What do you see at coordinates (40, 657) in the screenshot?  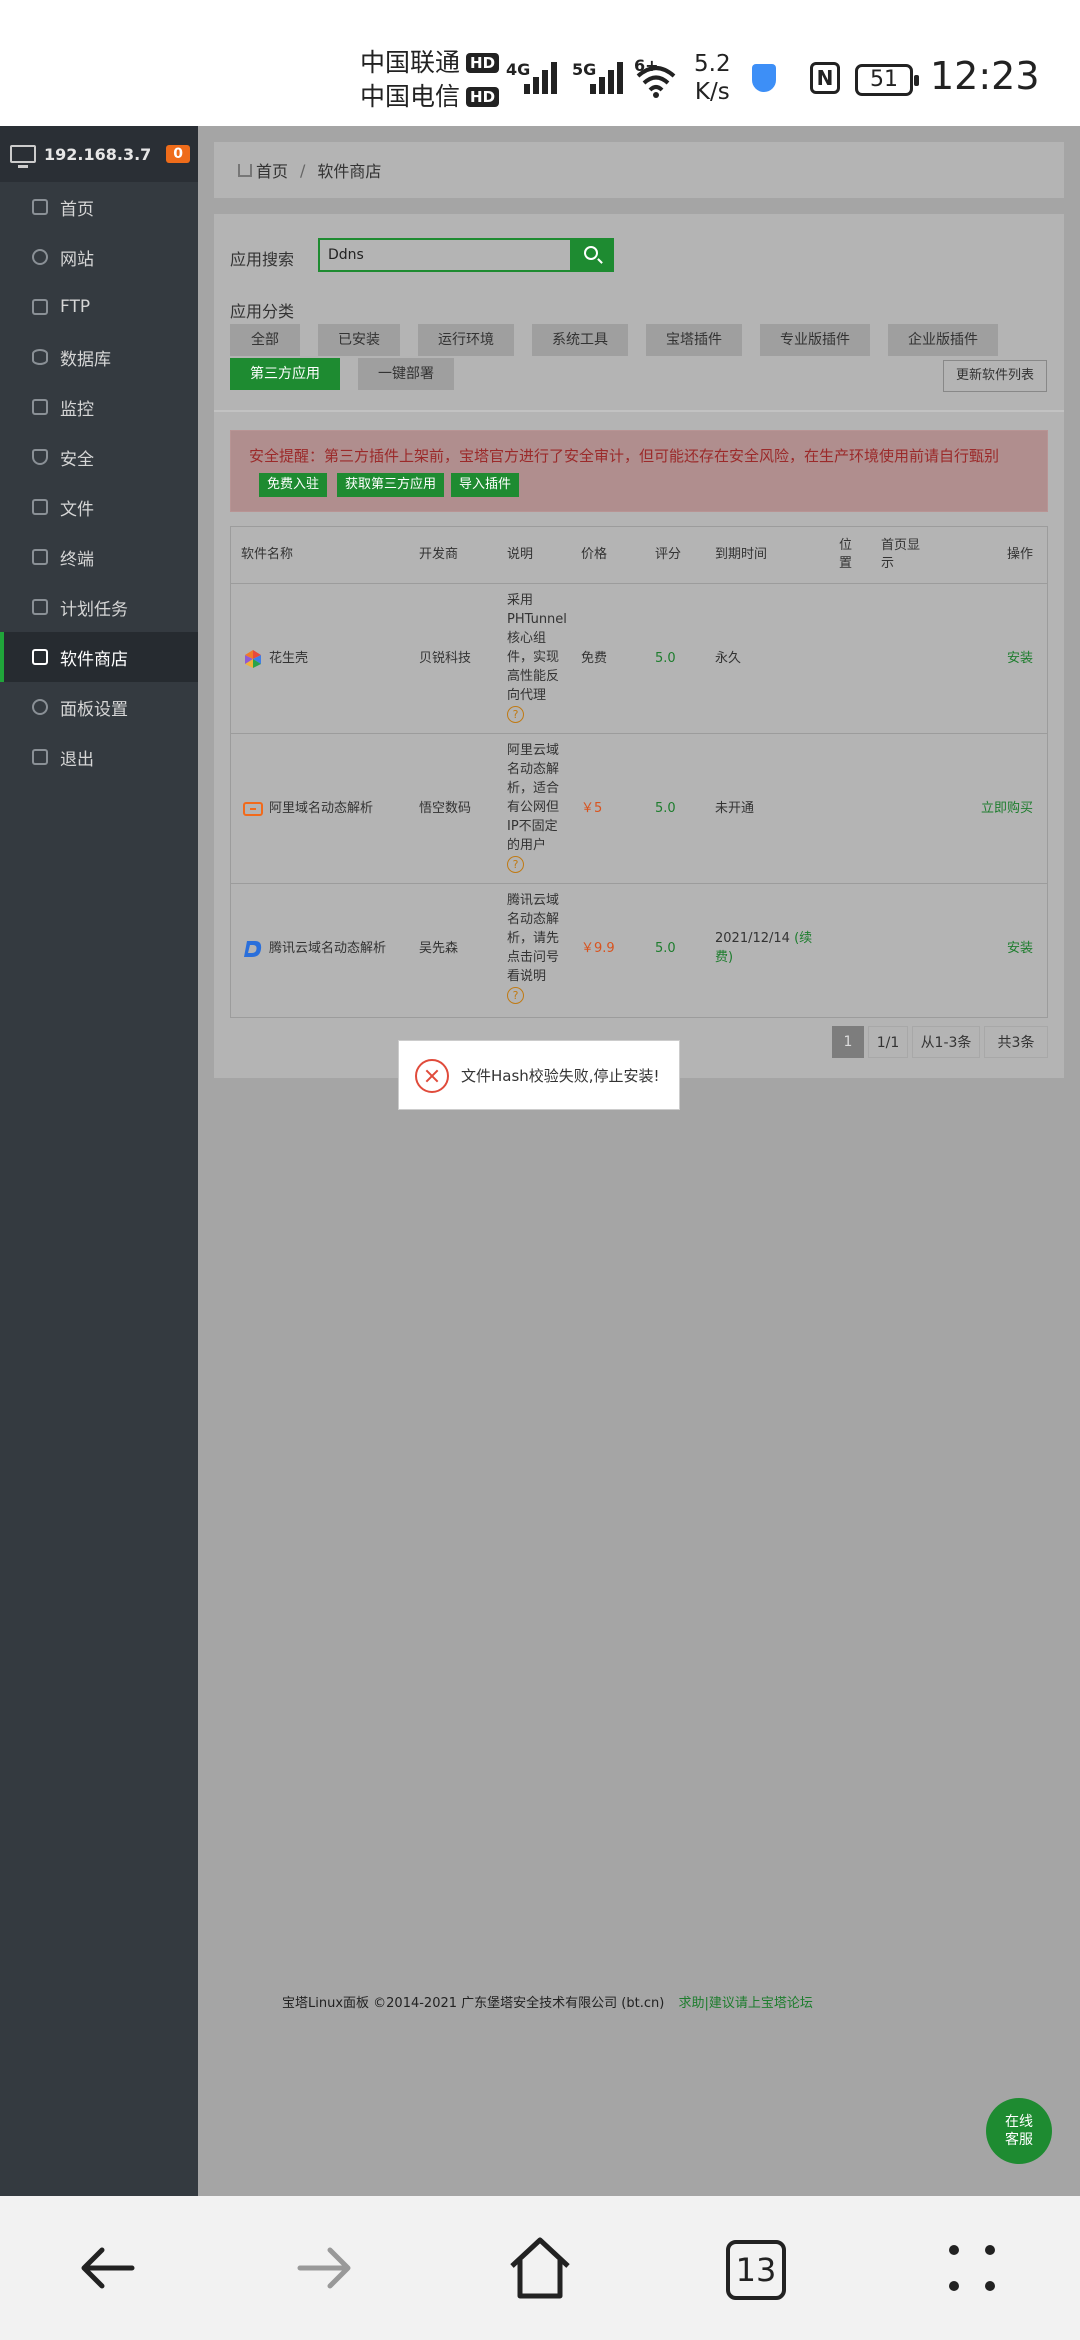 I see `apps-icon` at bounding box center [40, 657].